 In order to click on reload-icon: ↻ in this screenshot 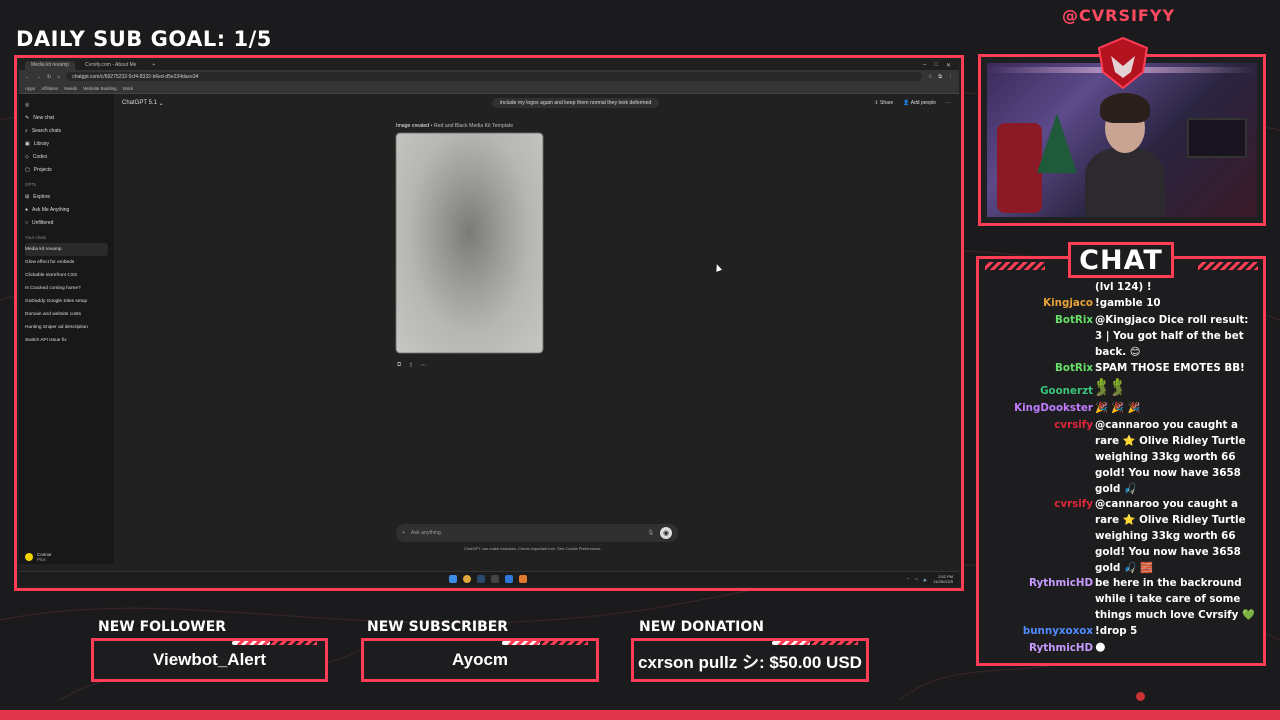, I will do `click(49, 77)`.